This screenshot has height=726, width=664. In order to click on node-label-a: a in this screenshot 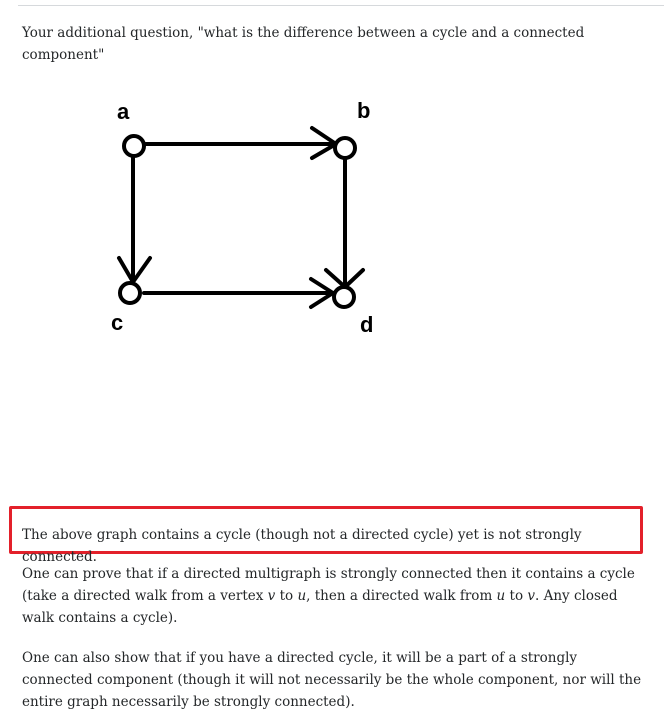, I will do `click(123, 111)`.